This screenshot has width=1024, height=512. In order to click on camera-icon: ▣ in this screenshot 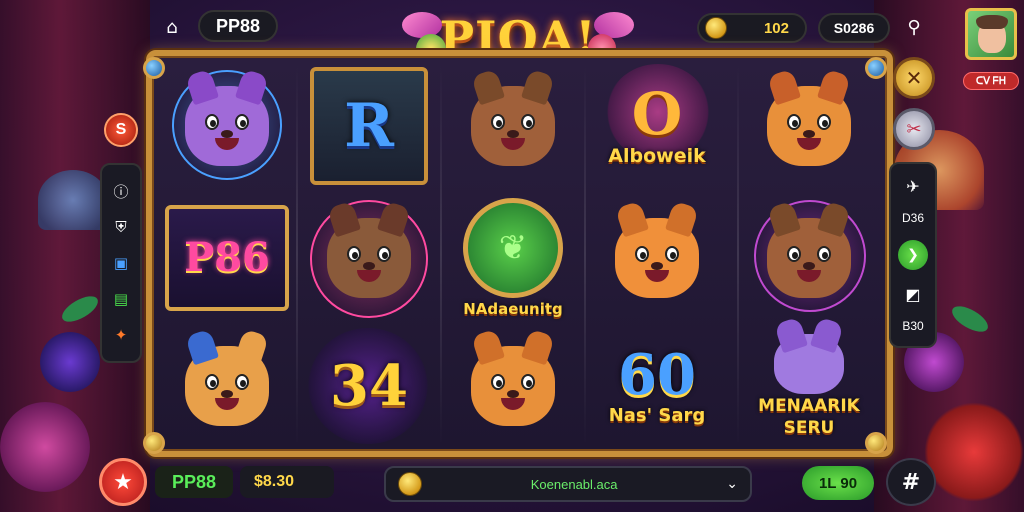, I will do `click(121, 263)`.